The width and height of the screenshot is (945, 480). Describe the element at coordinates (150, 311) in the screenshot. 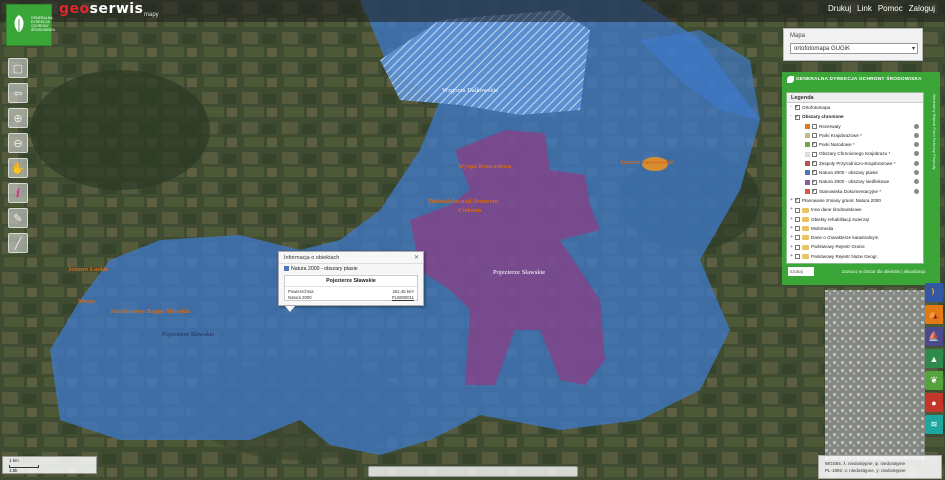

I see `map-label: Jarzebinowe Bagno Sławskie` at that location.